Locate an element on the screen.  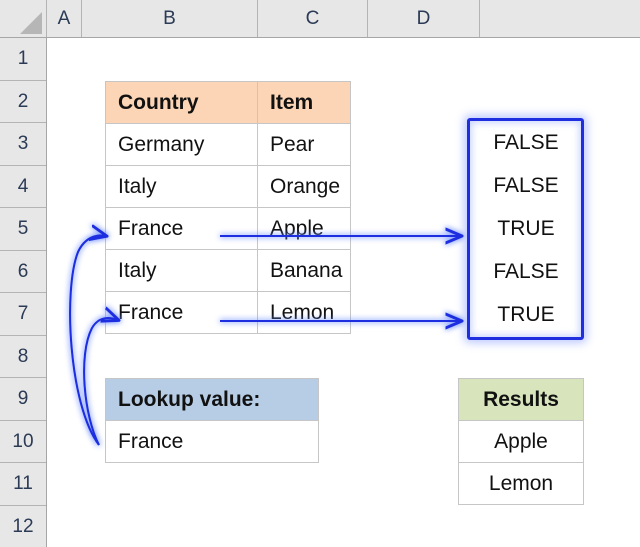
table-row: Italy Orange is located at coordinates (228, 186).